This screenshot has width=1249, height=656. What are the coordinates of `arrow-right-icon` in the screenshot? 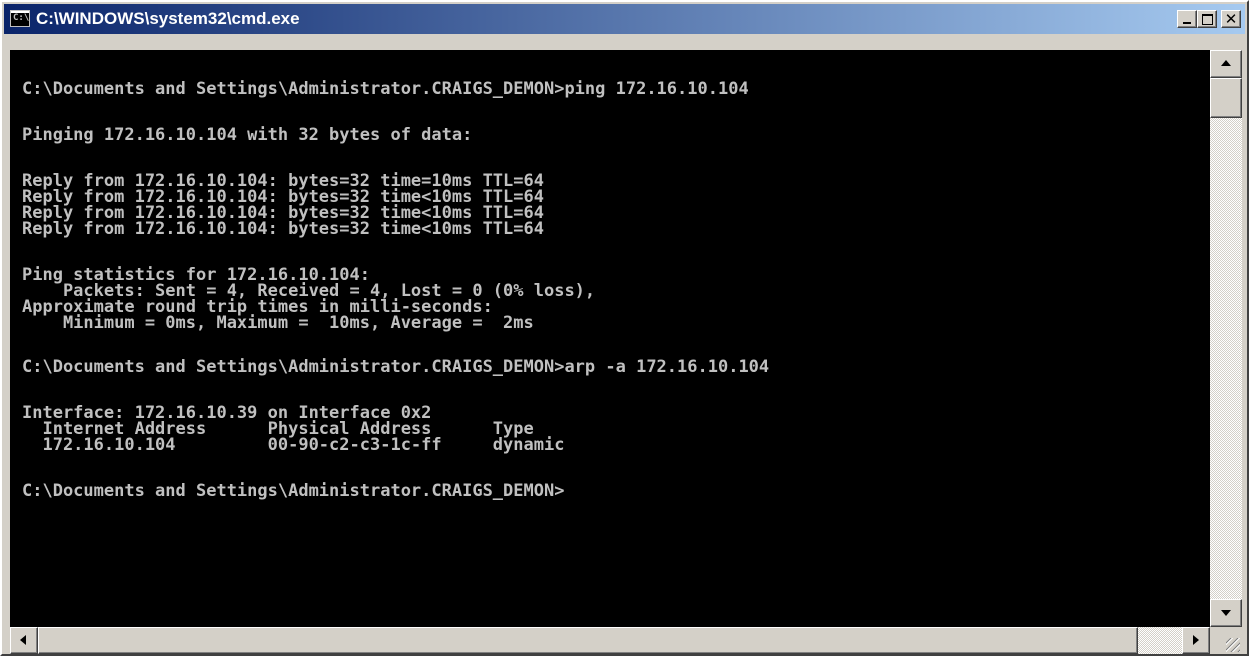 It's located at (1196, 640).